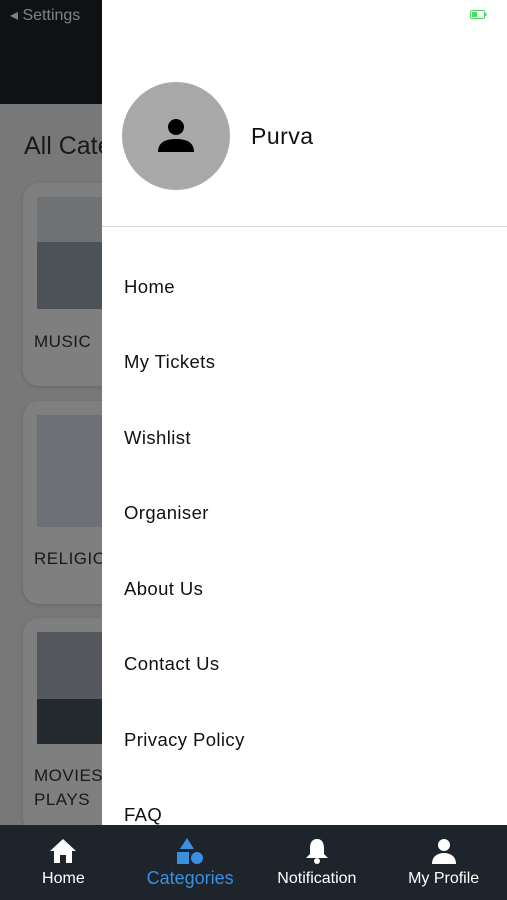  I want to click on user-name: Purva, so click(282, 136).